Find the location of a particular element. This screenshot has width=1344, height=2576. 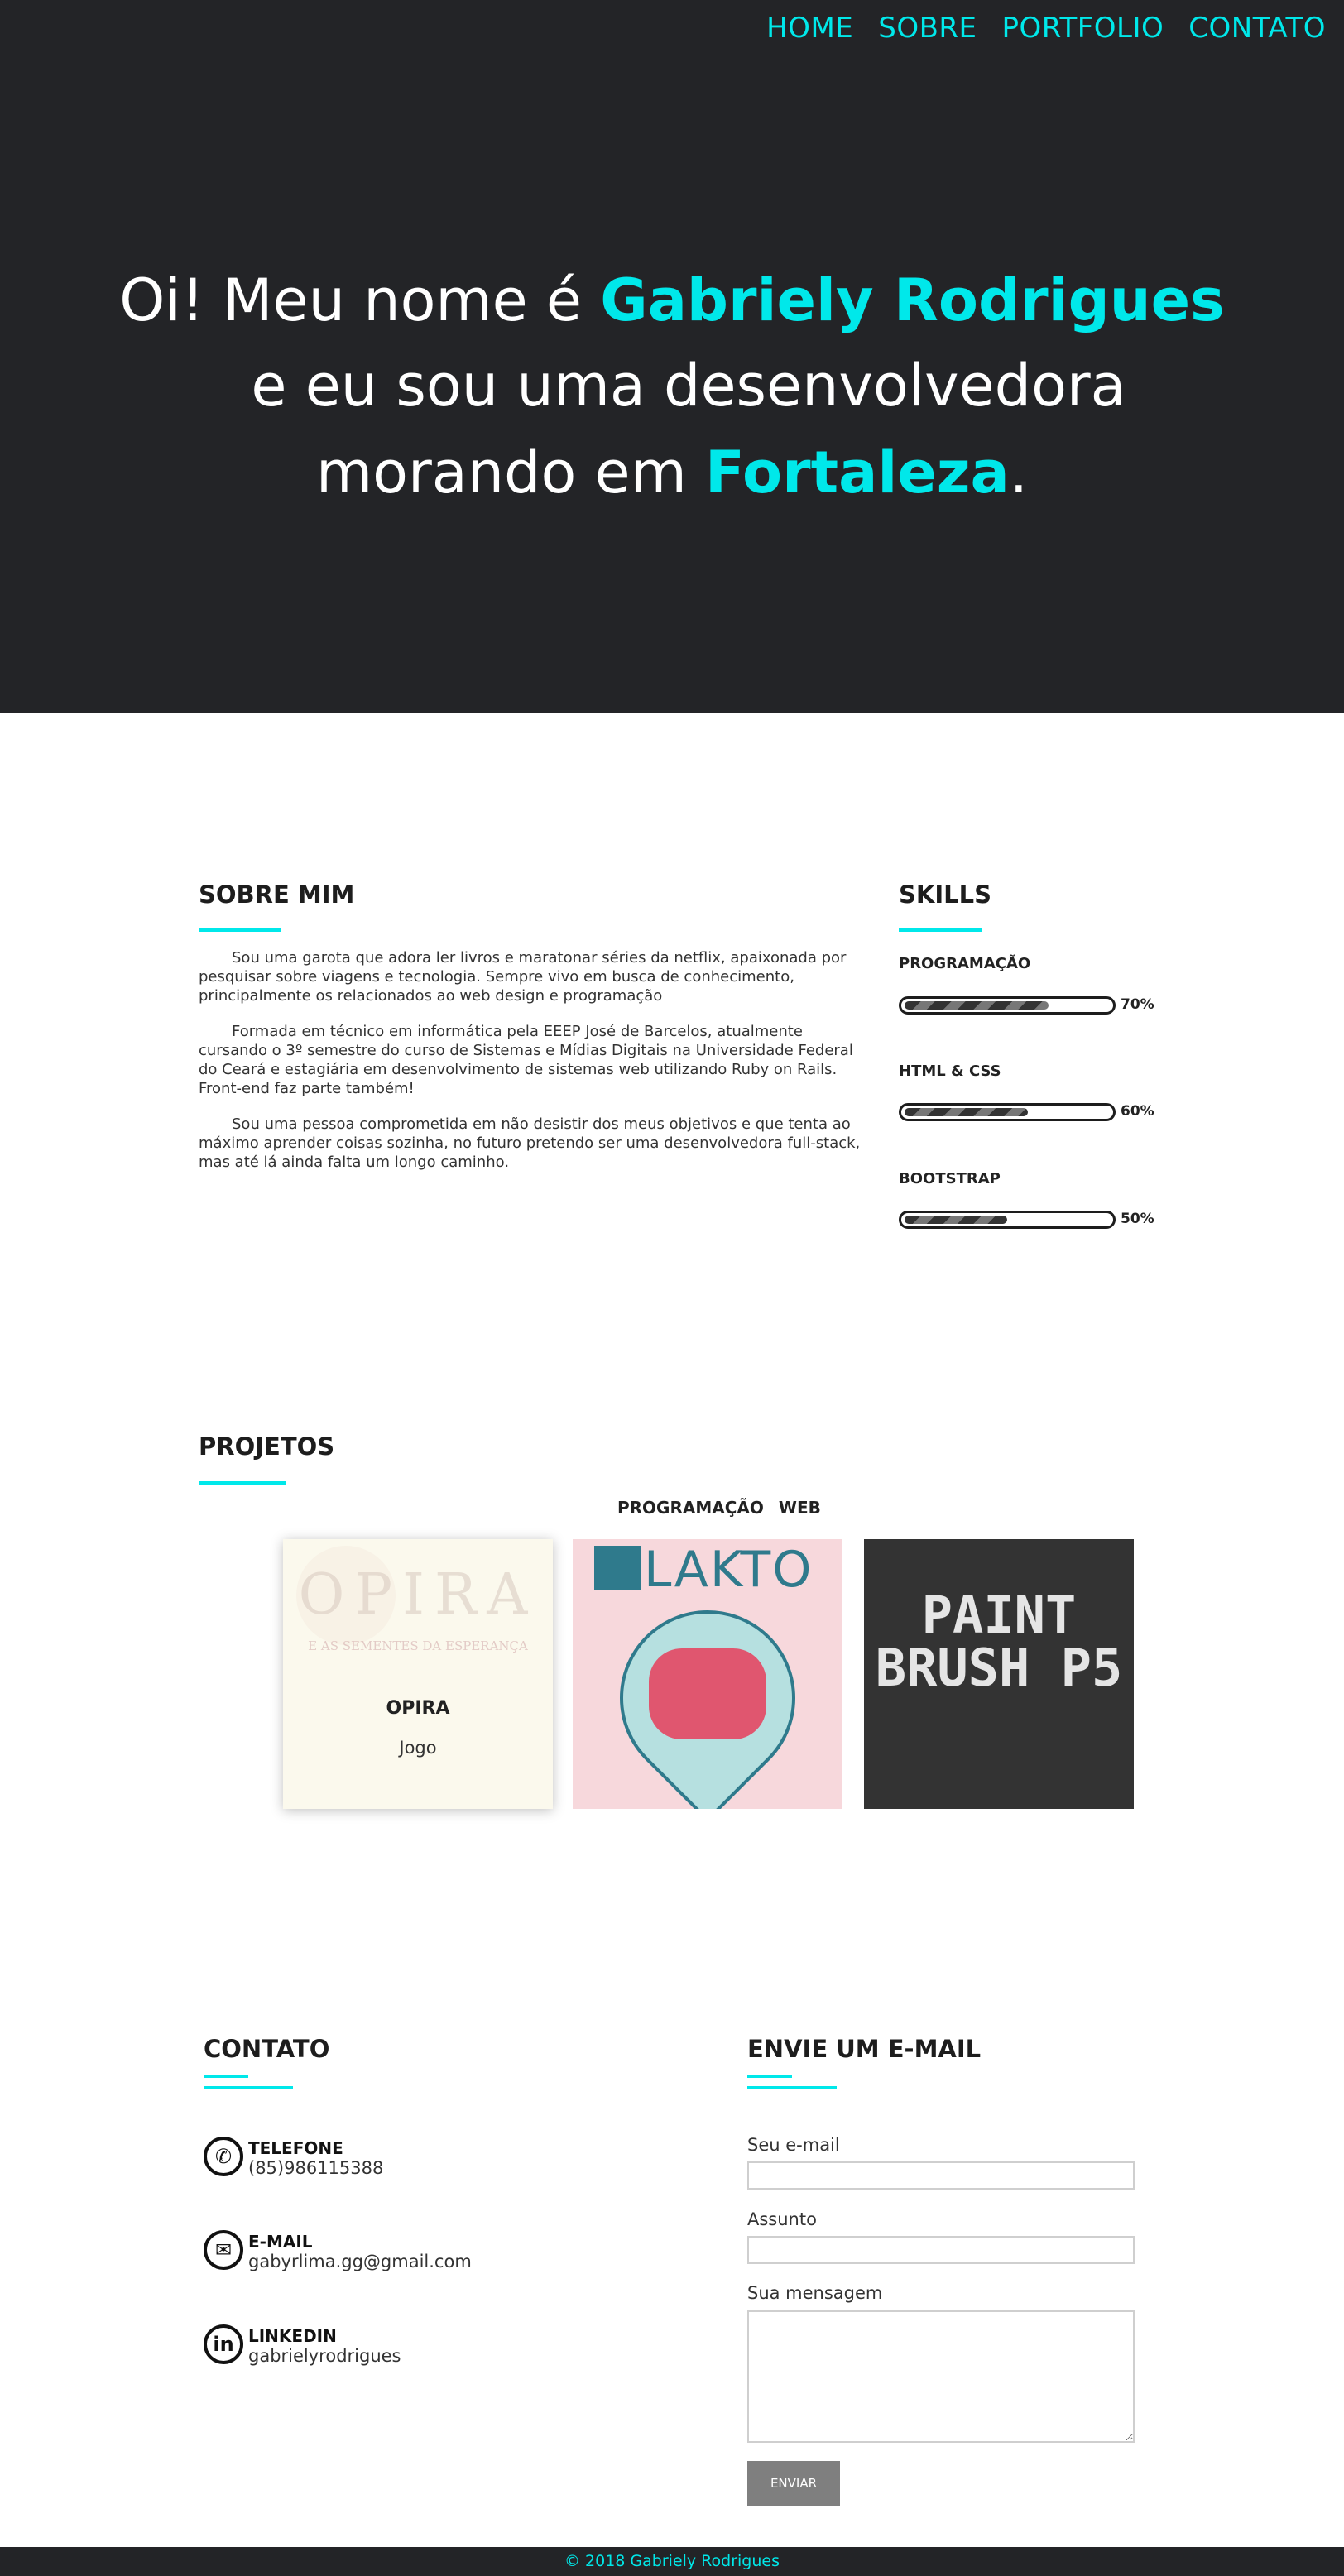

skill-label-programacao: PROGRAMAÇÃO is located at coordinates (965, 964).